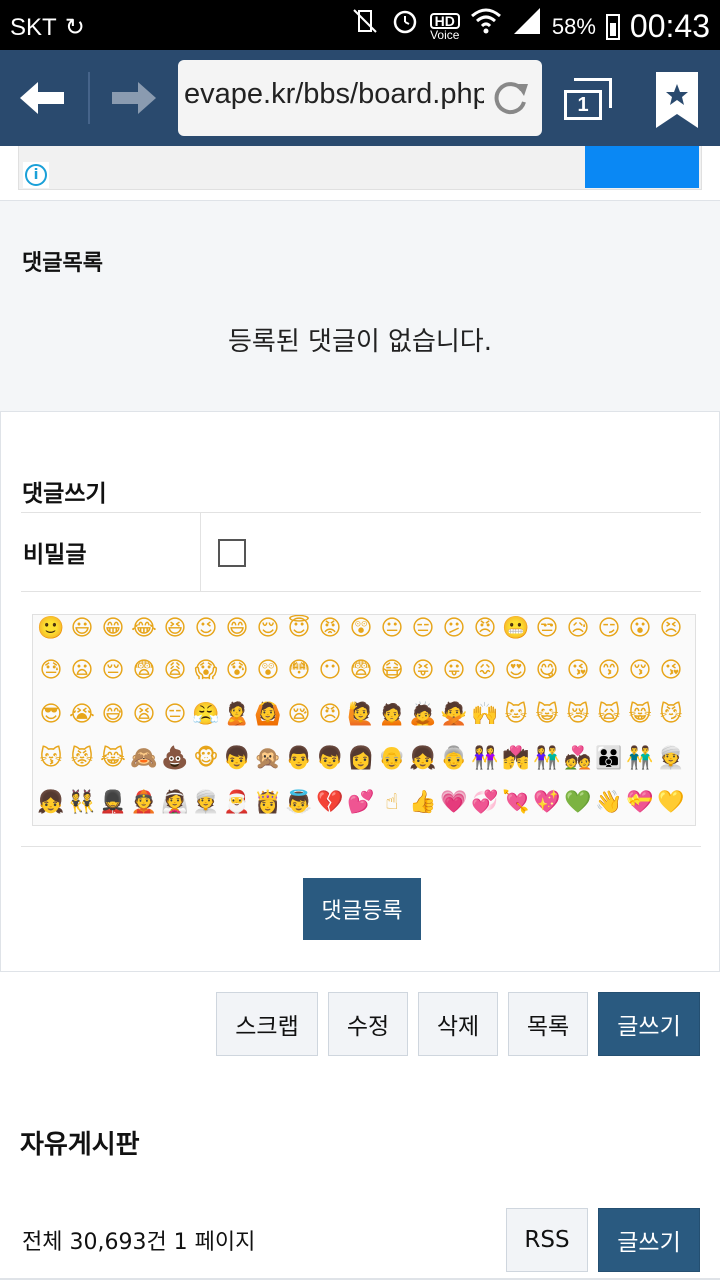 This screenshot has width=720, height=1280. What do you see at coordinates (299, 803) in the screenshot?
I see `emoji-item: 👼` at bounding box center [299, 803].